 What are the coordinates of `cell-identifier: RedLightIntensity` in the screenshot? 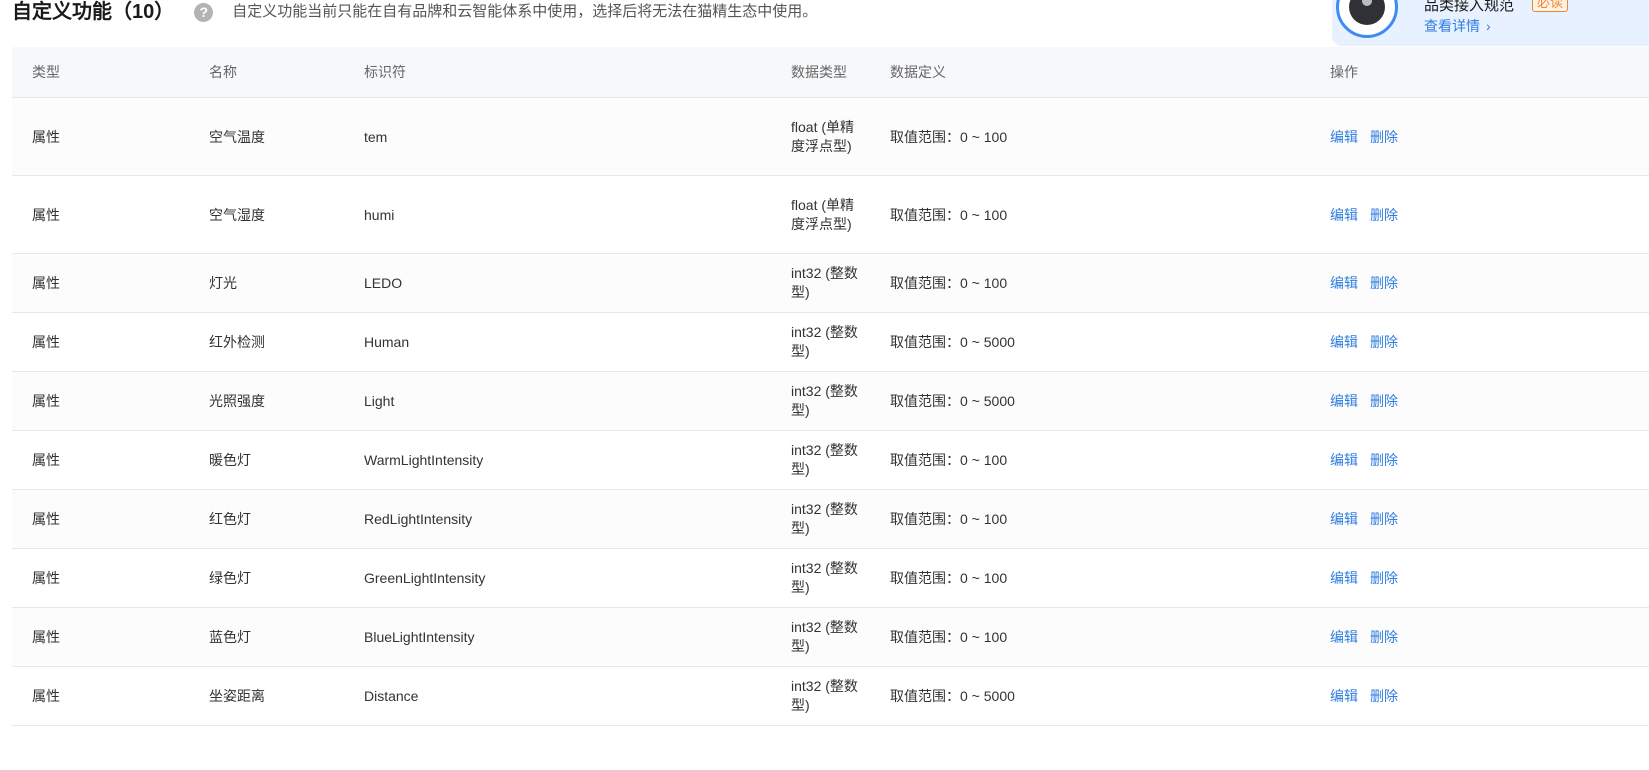 It's located at (418, 519).